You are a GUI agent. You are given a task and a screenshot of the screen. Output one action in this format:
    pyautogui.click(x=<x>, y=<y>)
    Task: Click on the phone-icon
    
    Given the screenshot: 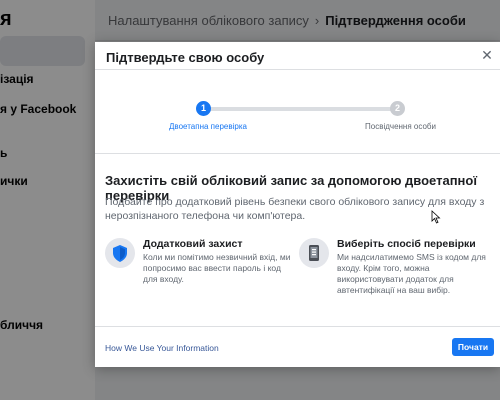 What is the action you would take?
    pyautogui.click(x=314, y=253)
    